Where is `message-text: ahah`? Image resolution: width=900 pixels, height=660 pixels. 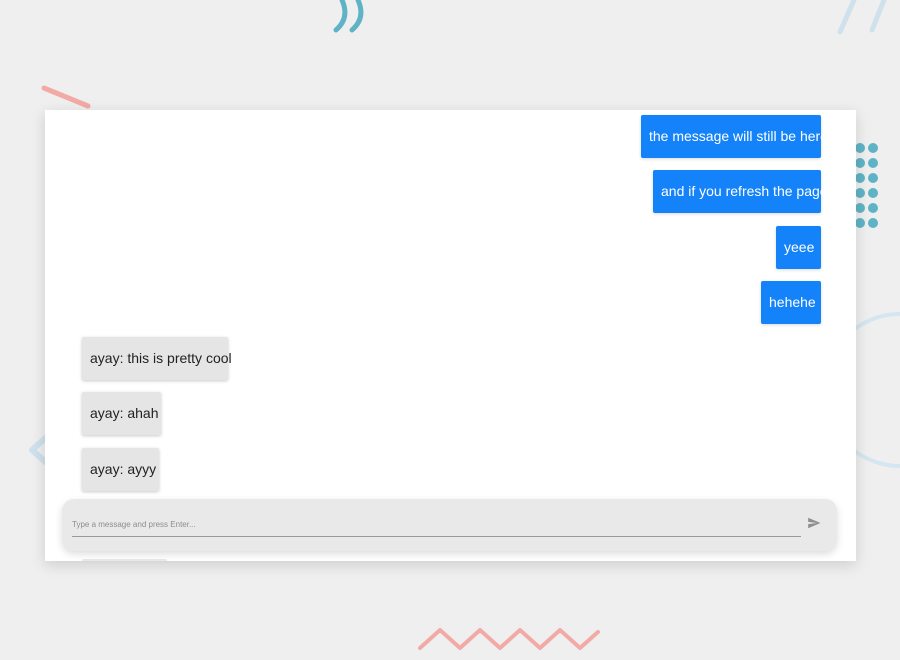 message-text: ahah is located at coordinates (143, 413).